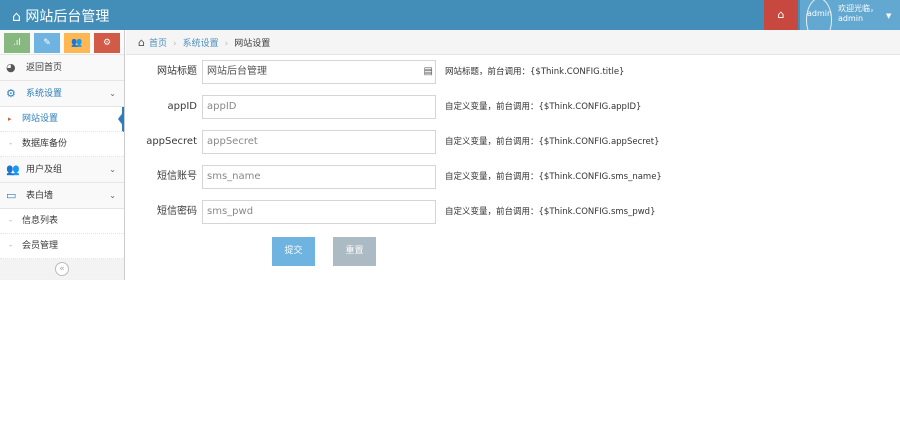  What do you see at coordinates (11, 93) in the screenshot?
I see `gear-icon: ⚙` at bounding box center [11, 93].